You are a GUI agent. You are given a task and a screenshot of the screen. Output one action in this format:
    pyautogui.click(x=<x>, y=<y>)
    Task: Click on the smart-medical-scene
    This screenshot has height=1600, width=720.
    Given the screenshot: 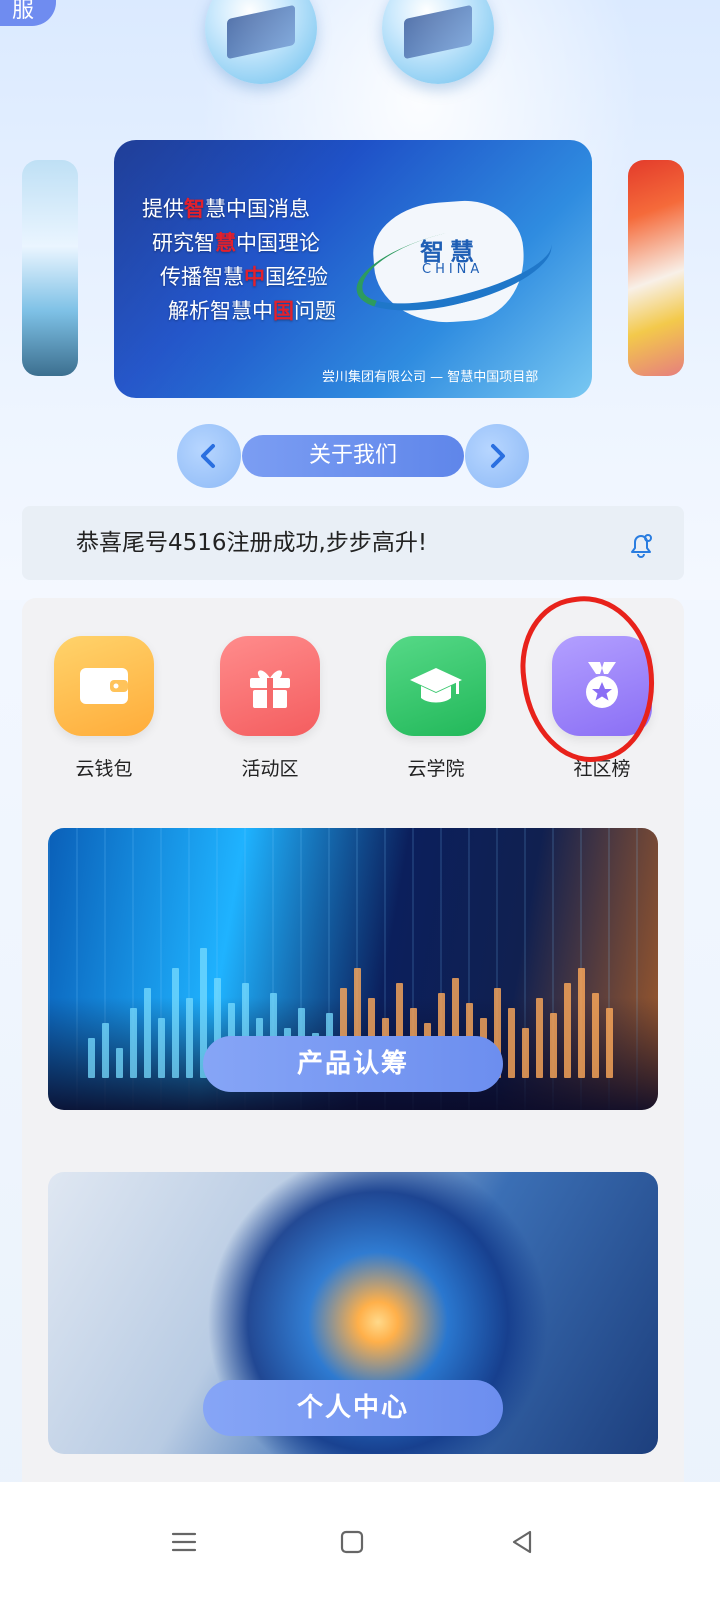 What is the action you would take?
    pyautogui.click(x=438, y=32)
    